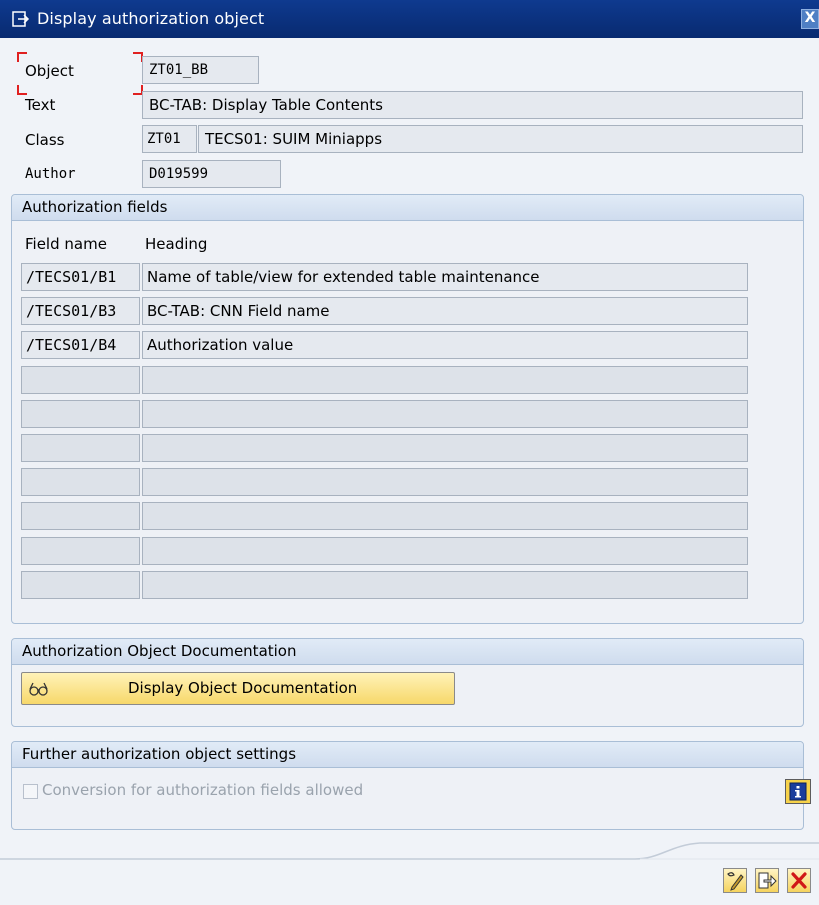  What do you see at coordinates (40, 105) in the screenshot?
I see `text-label: Text` at bounding box center [40, 105].